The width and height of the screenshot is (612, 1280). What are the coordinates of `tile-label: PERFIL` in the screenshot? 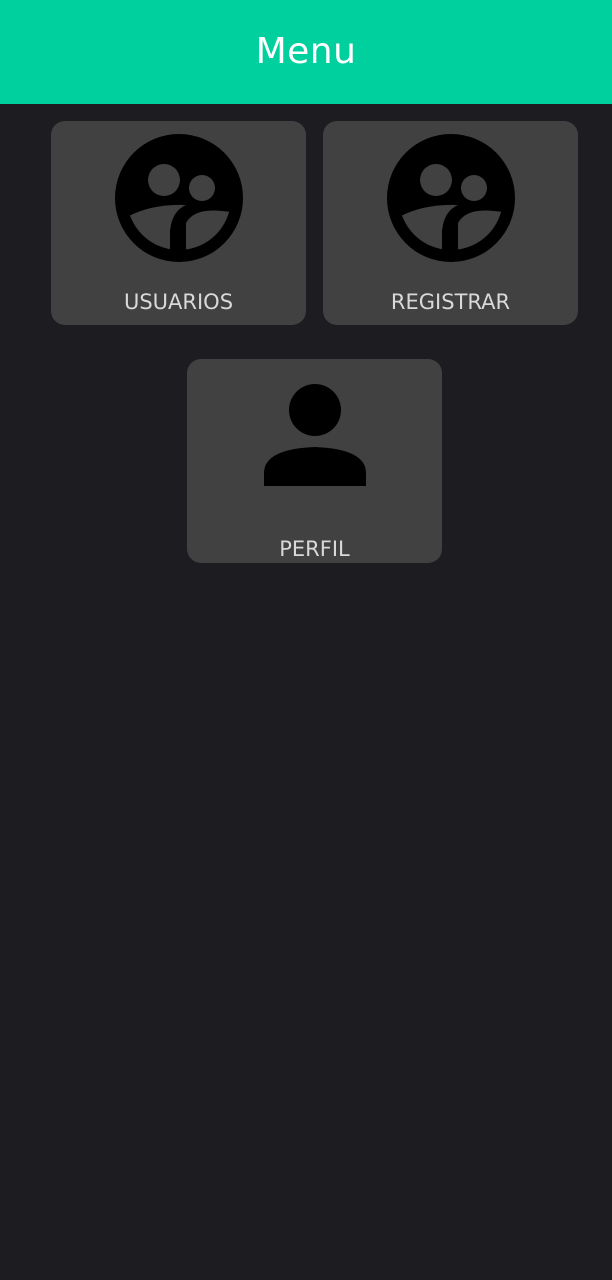 It's located at (314, 549).